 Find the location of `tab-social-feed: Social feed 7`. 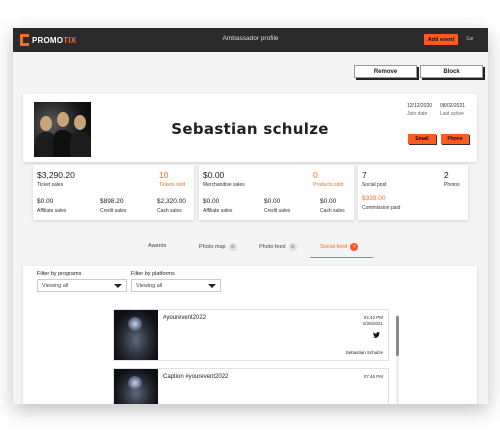

tab-social-feed: Social feed 7 is located at coordinates (339, 247).